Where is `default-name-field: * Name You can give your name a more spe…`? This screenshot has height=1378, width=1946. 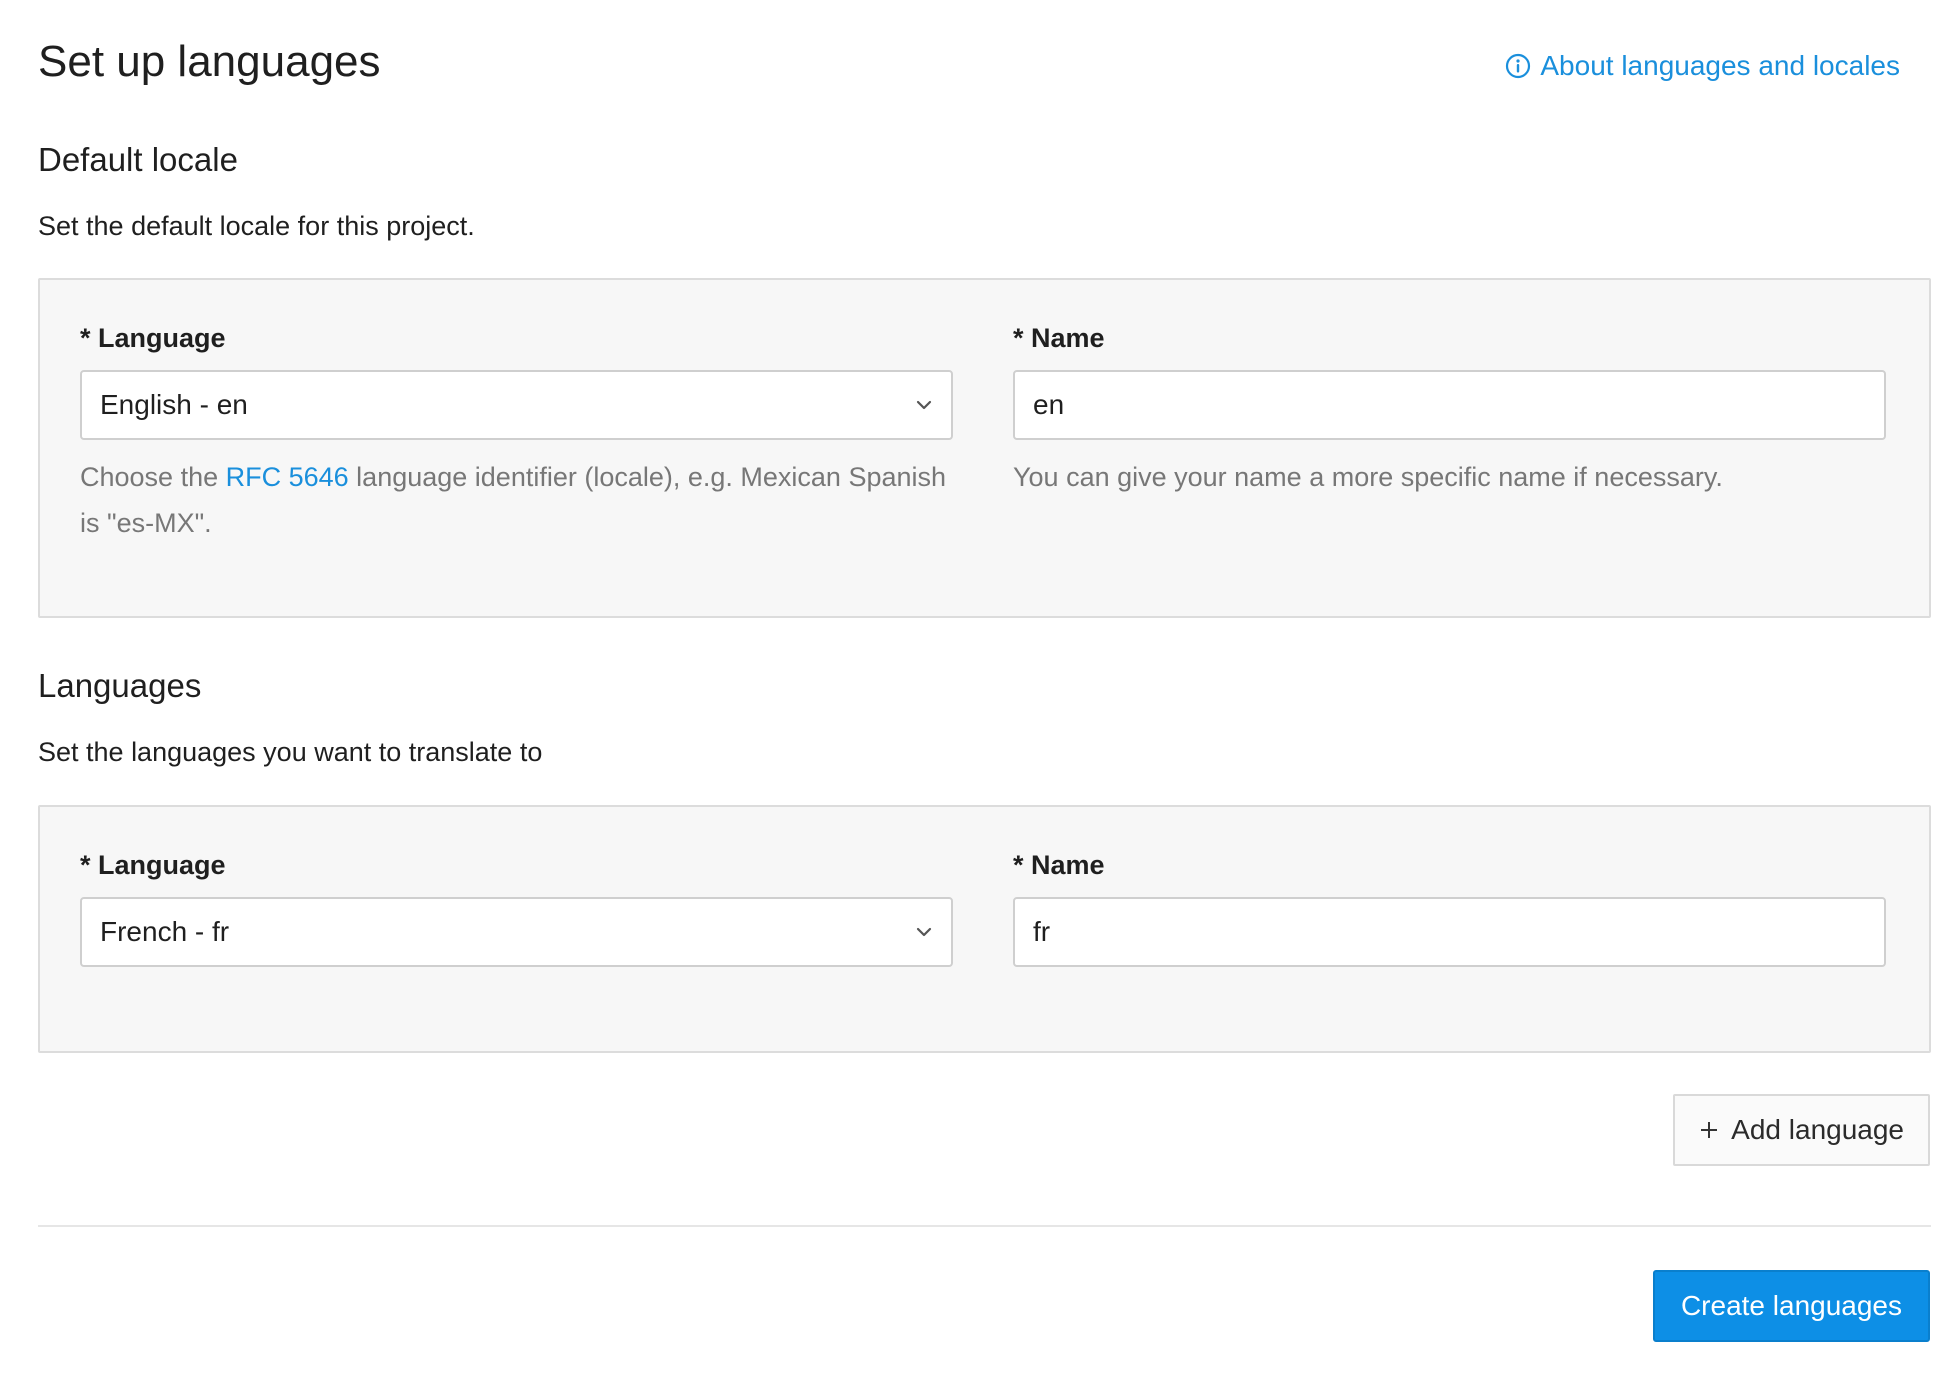 default-name-field: * Name You can give your name a more spe… is located at coordinates (1449, 410).